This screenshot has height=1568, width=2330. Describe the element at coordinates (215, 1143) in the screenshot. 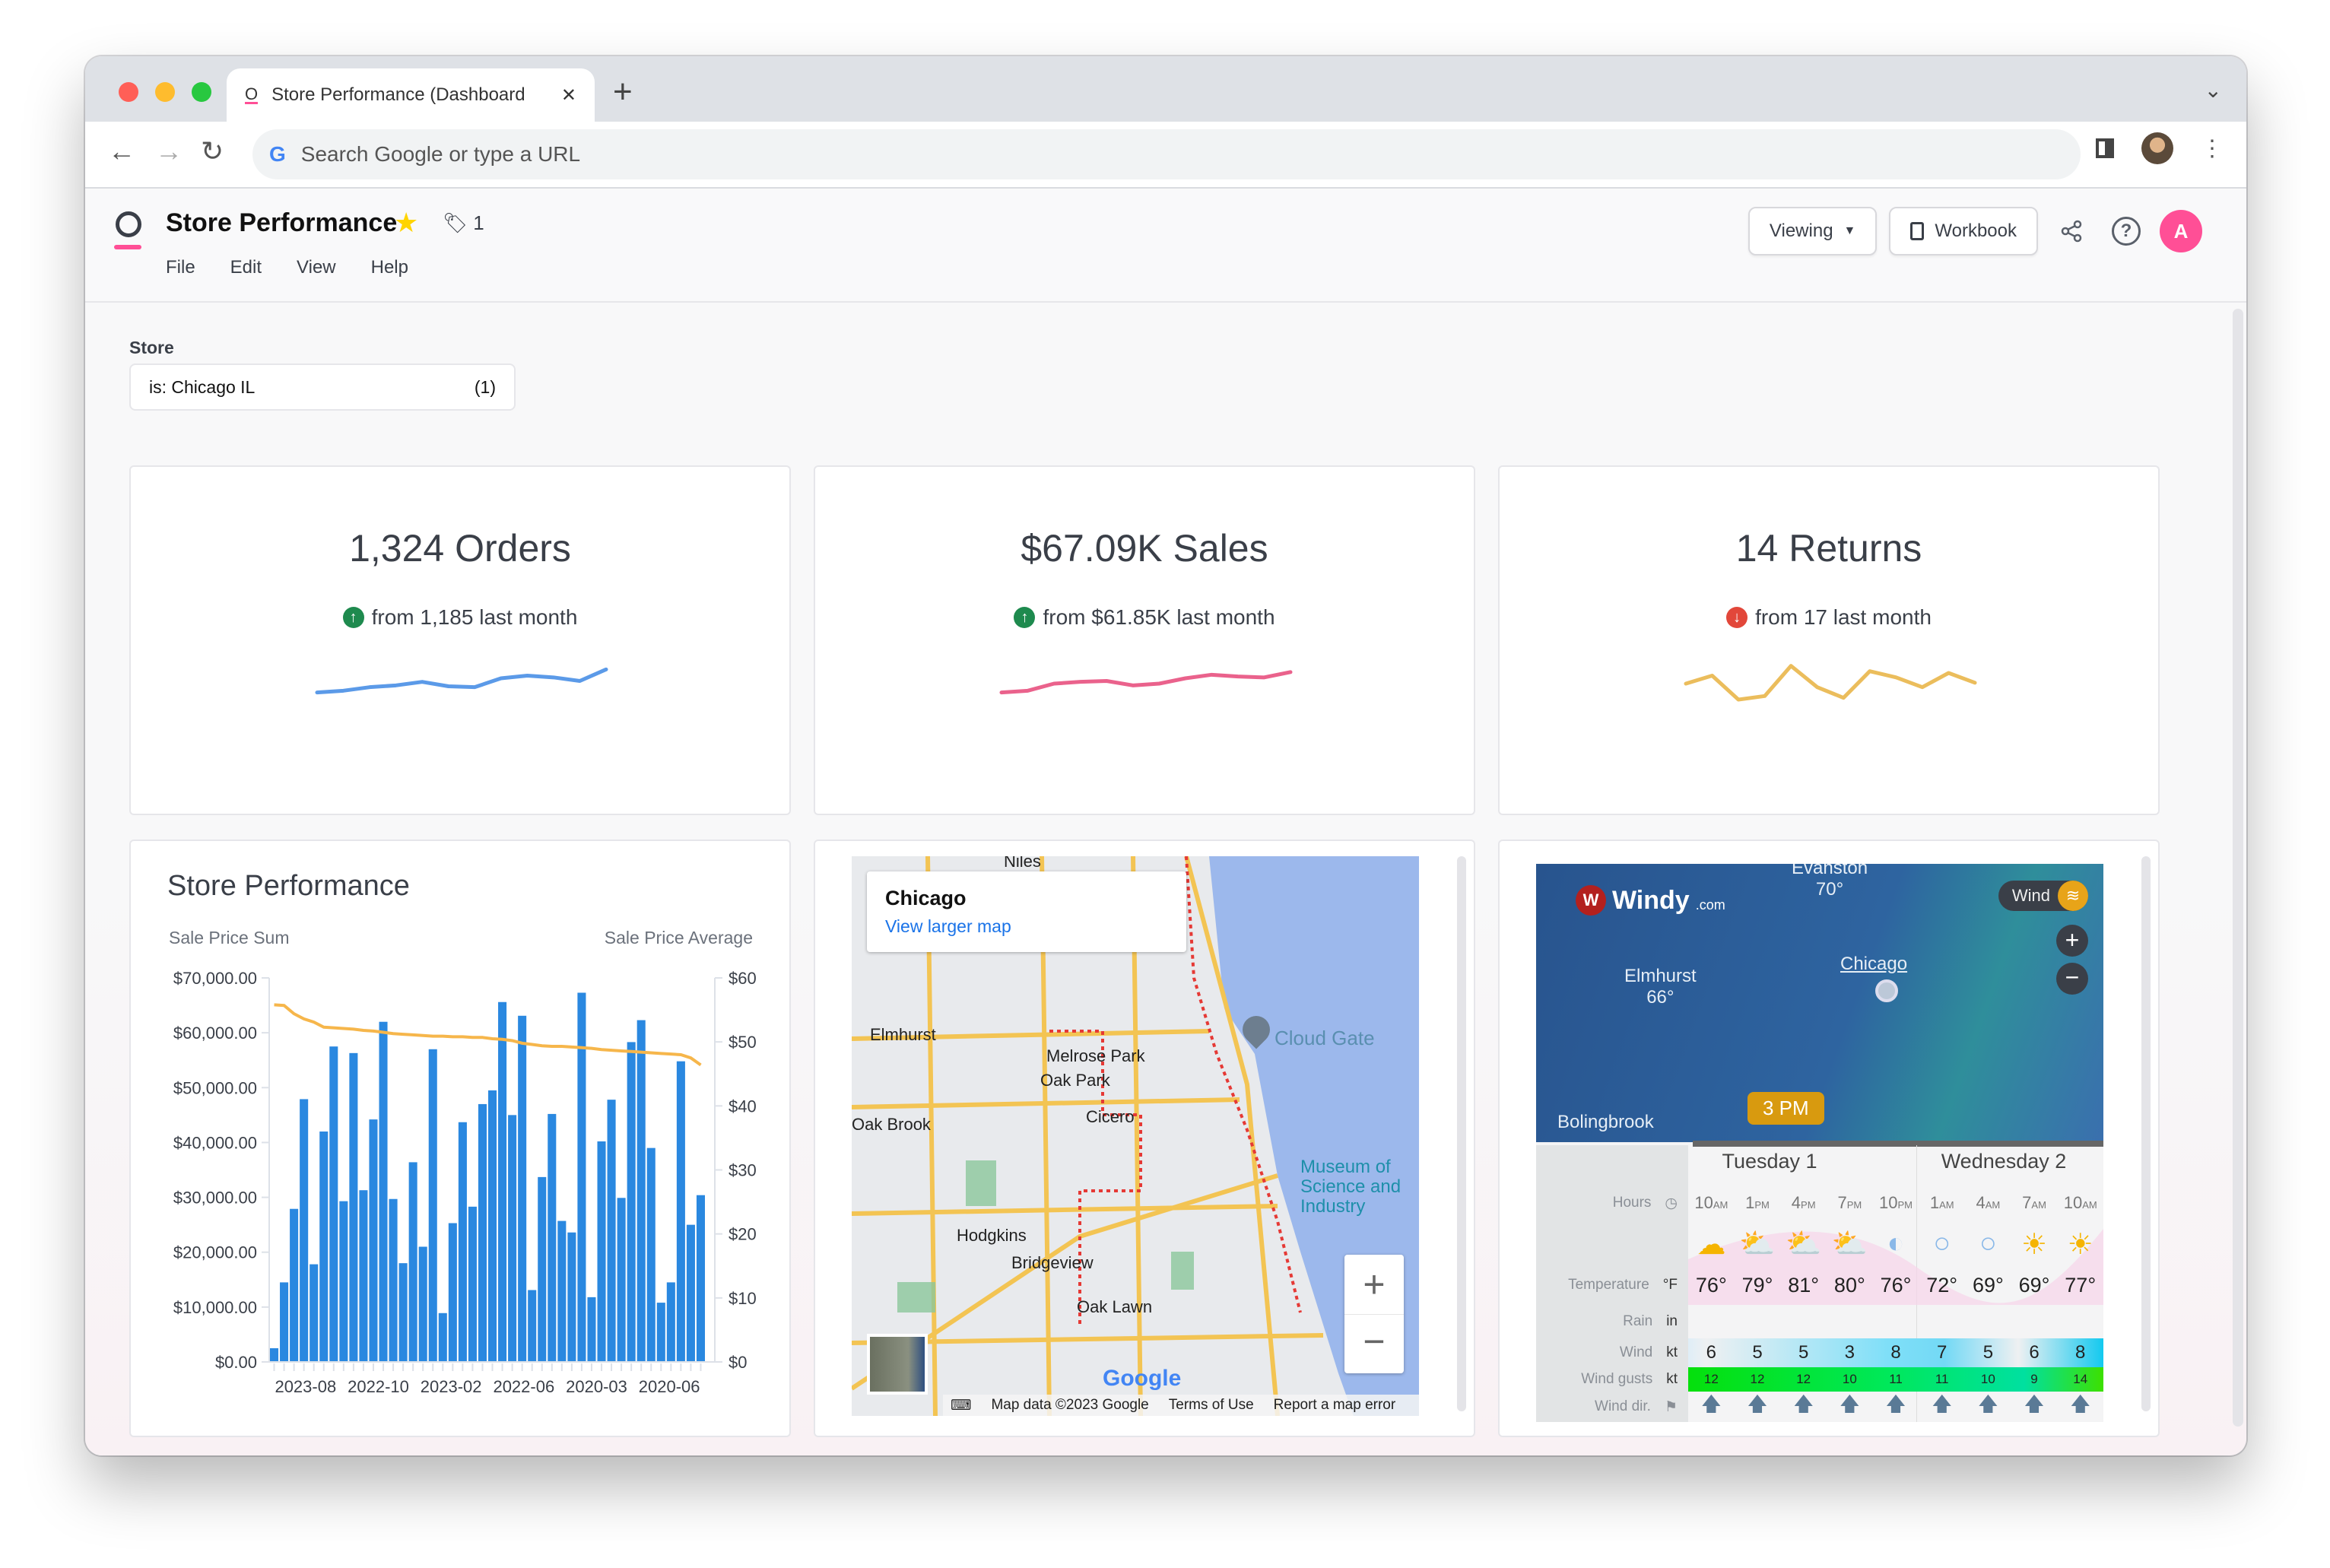

I see `y-tick-label: $40,000.00` at that location.